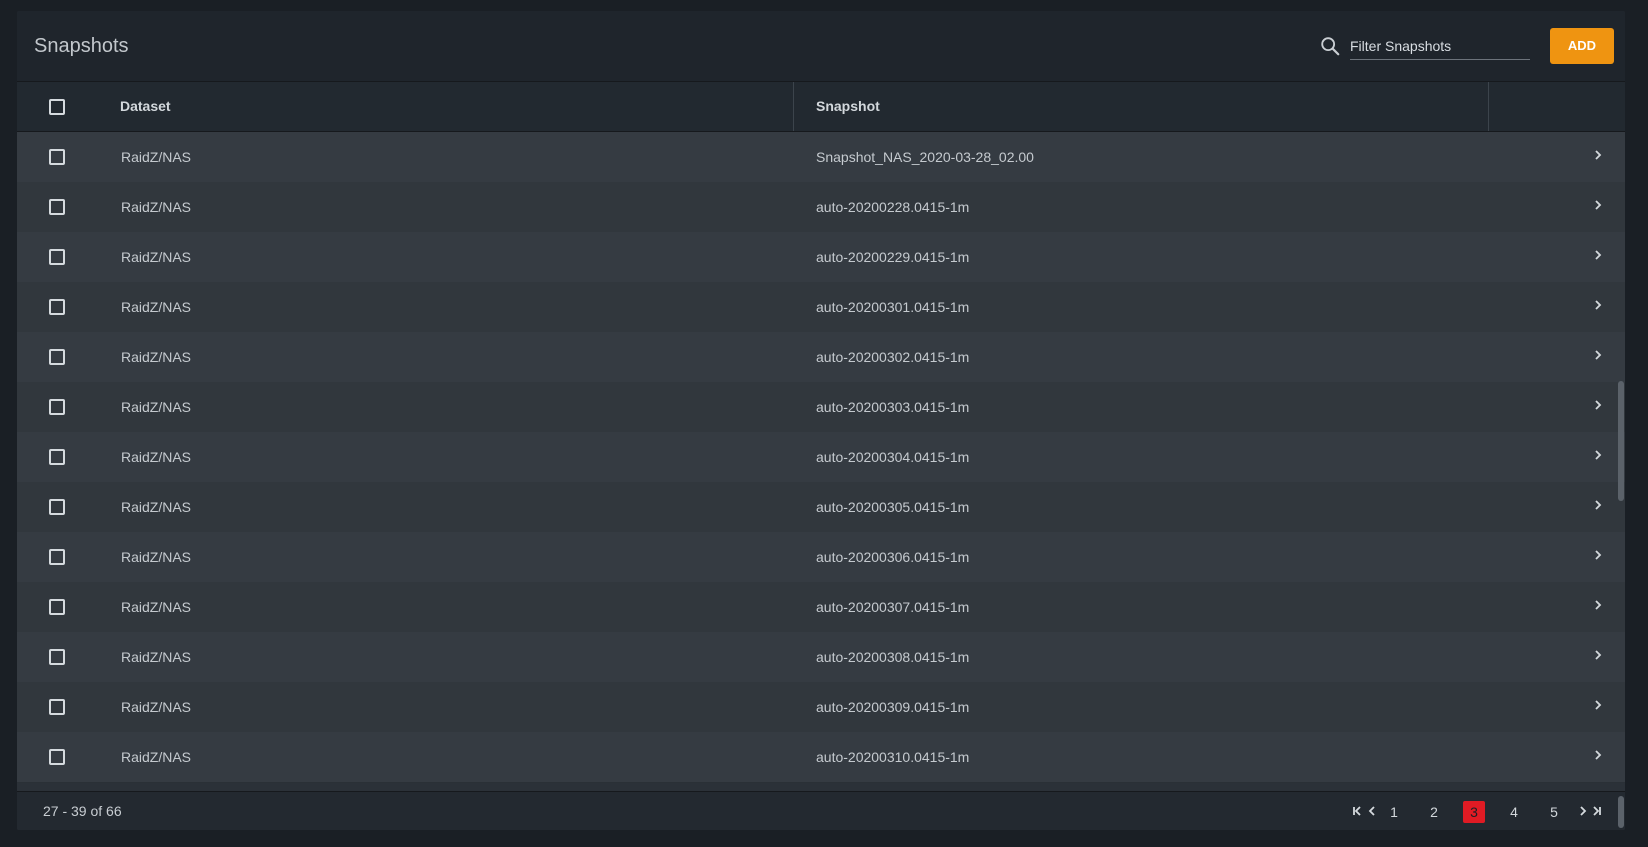 This screenshot has height=847, width=1648. What do you see at coordinates (1554, 812) in the screenshot?
I see `page-button-5: 5` at bounding box center [1554, 812].